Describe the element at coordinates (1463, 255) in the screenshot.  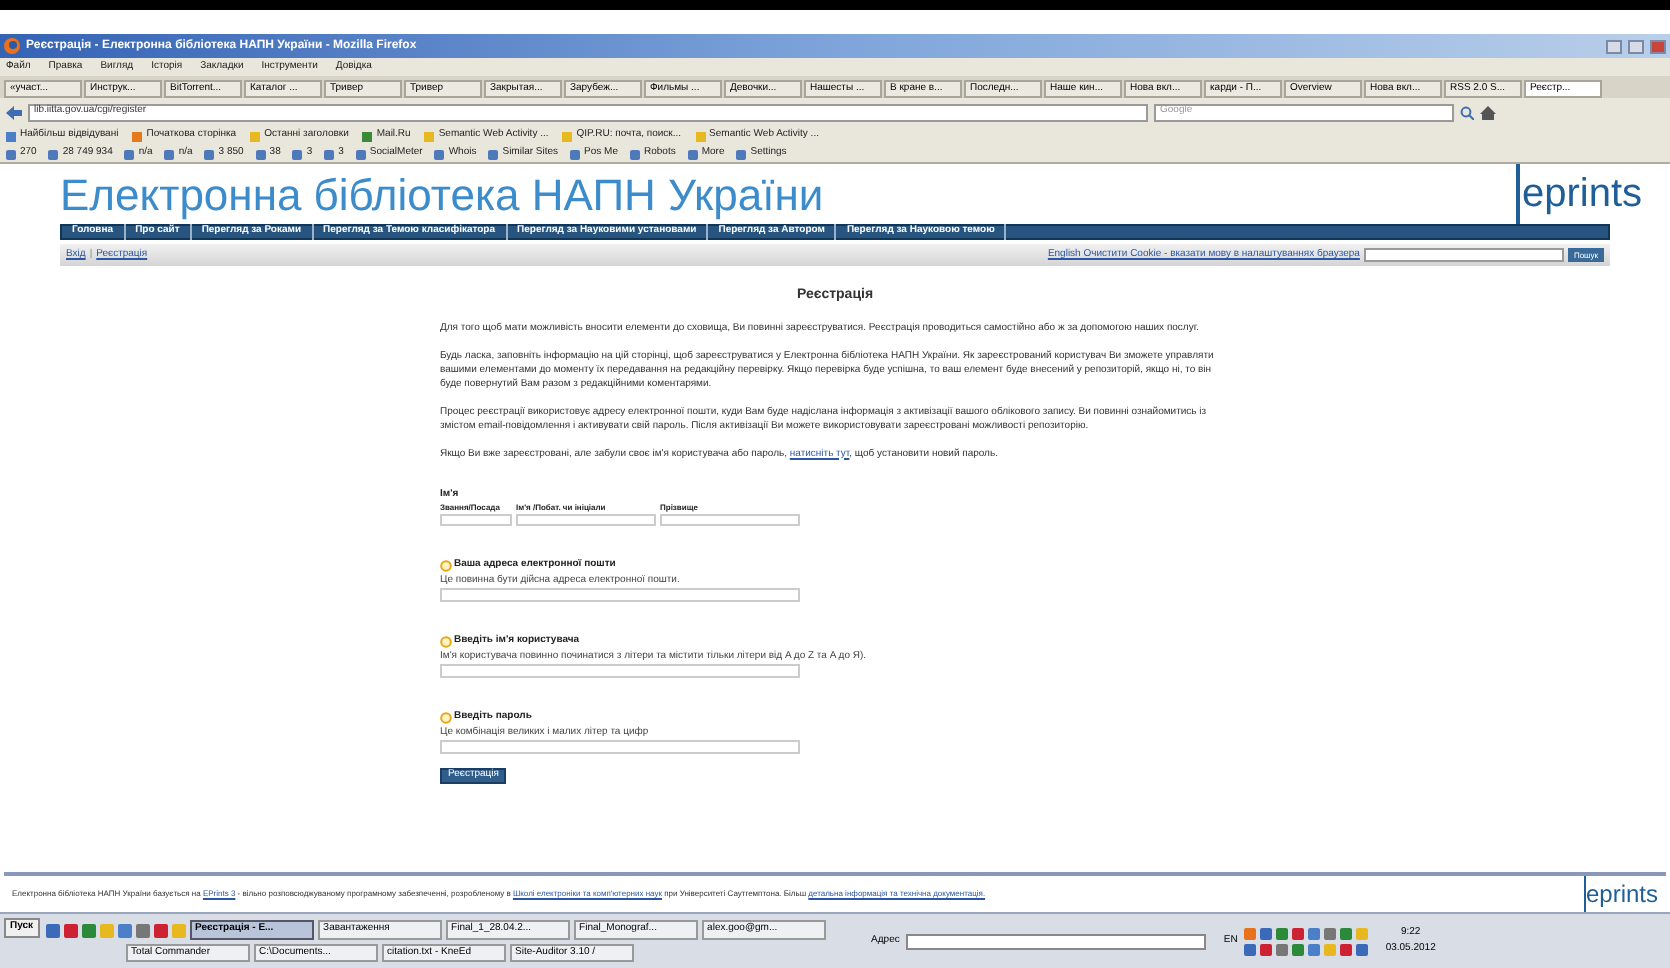
I see `site-search-field` at that location.